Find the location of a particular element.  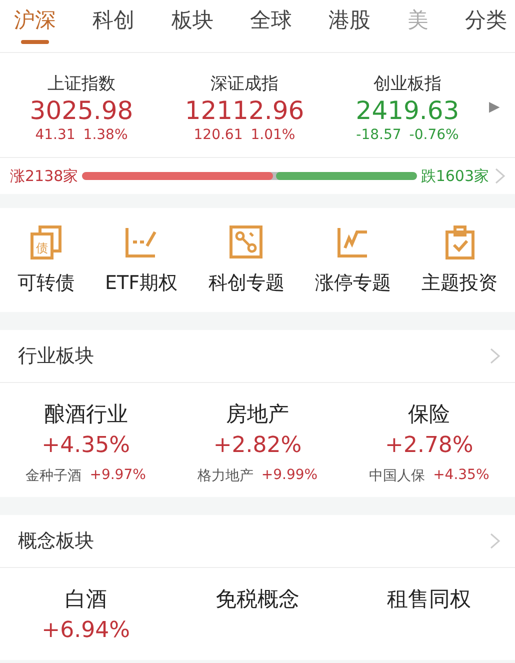

sector-name: 租售同权 is located at coordinates (429, 599).